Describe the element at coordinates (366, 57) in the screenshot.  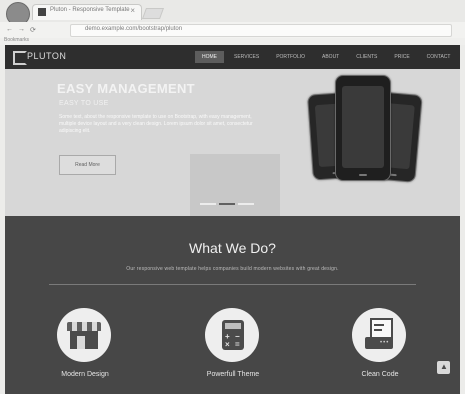
I see `menu-item-clients: CLIENTS` at that location.